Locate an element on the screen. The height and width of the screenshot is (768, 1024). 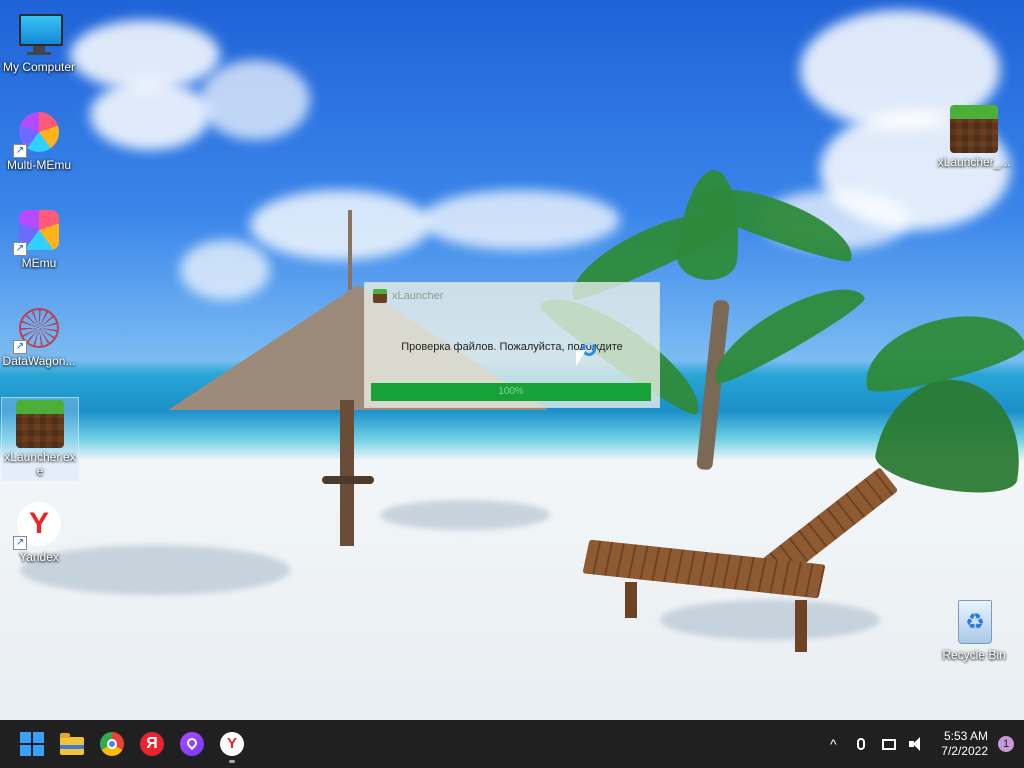
memu-icon: ↗ is located at coordinates (38, 231).